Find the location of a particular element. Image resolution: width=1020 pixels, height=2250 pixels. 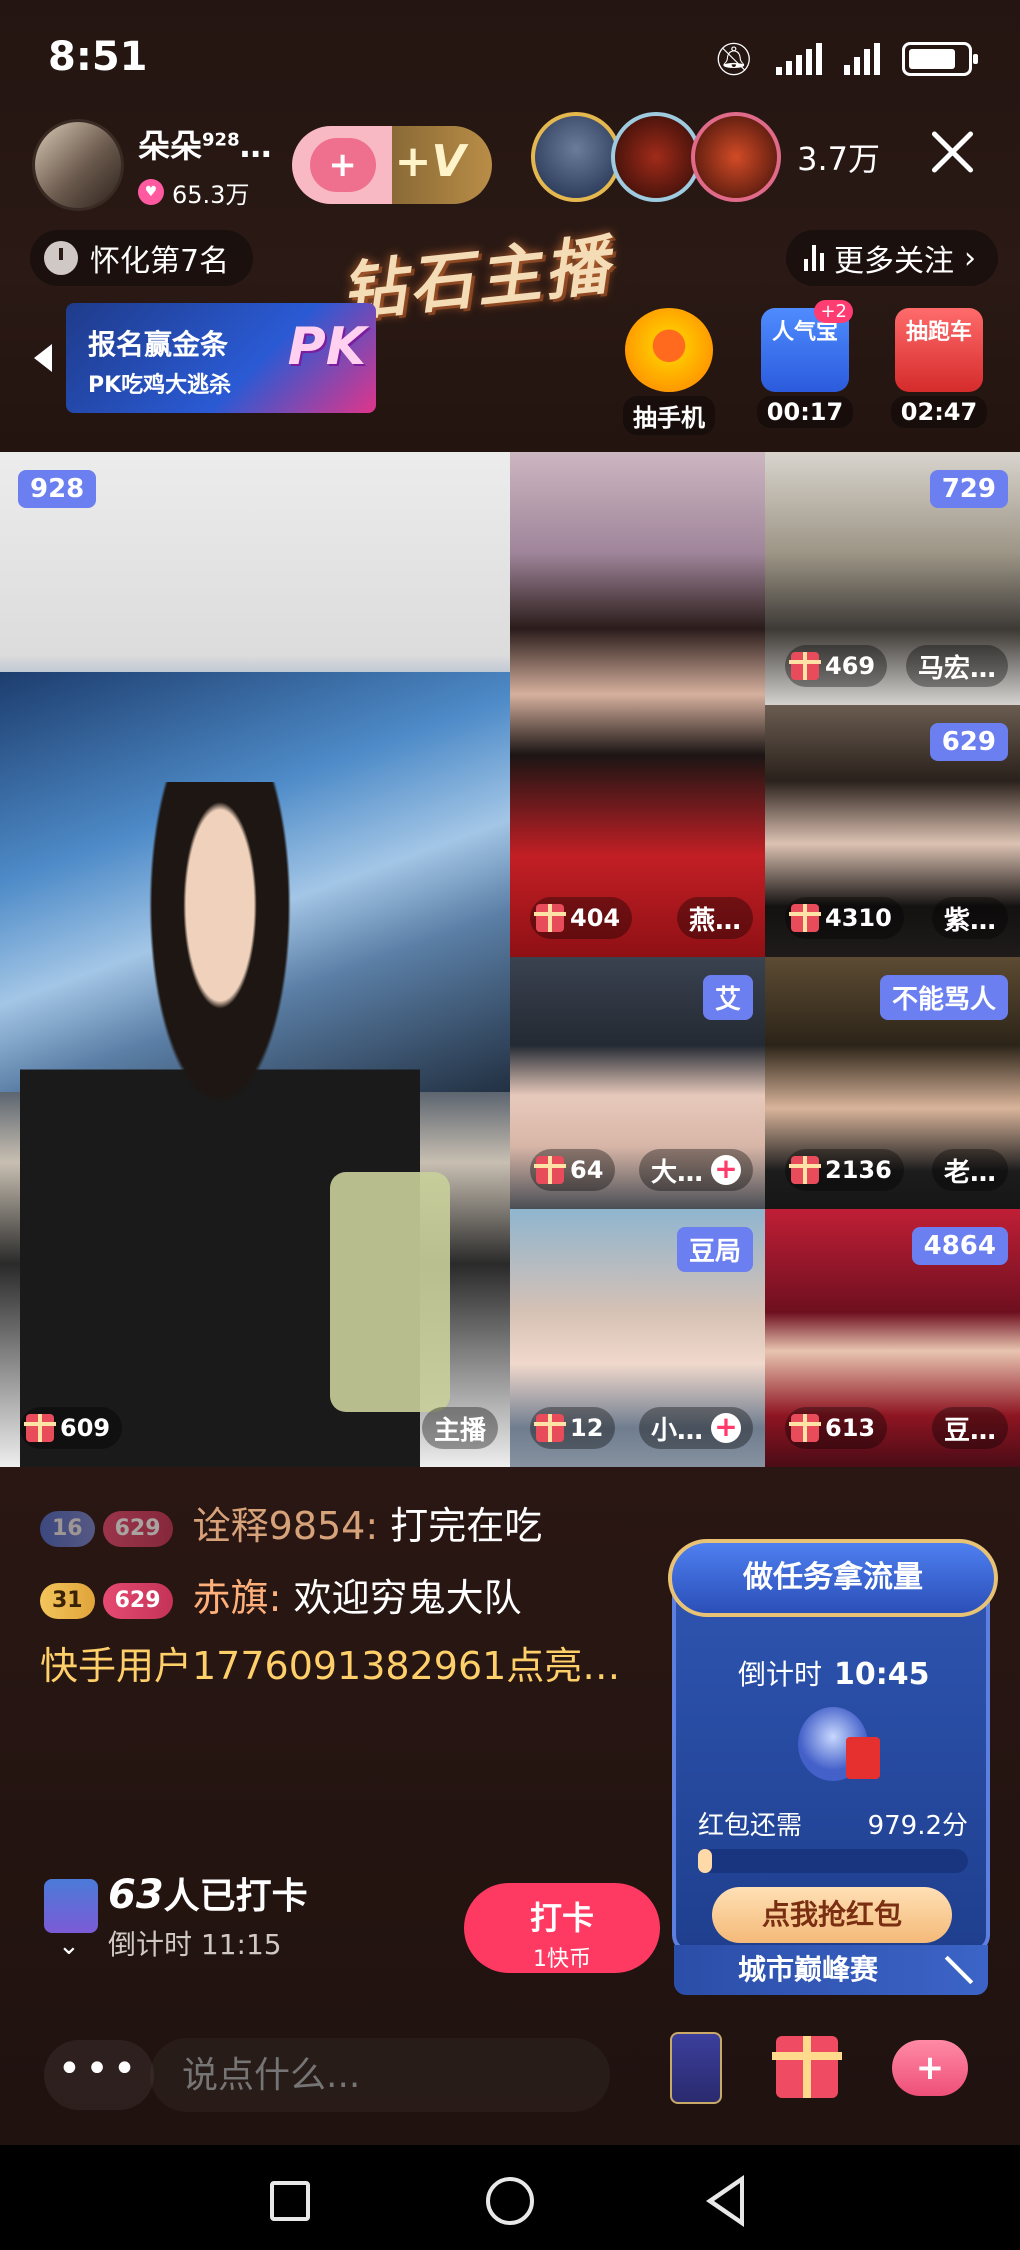

viewer-count: 3.7万 is located at coordinates (838, 157).